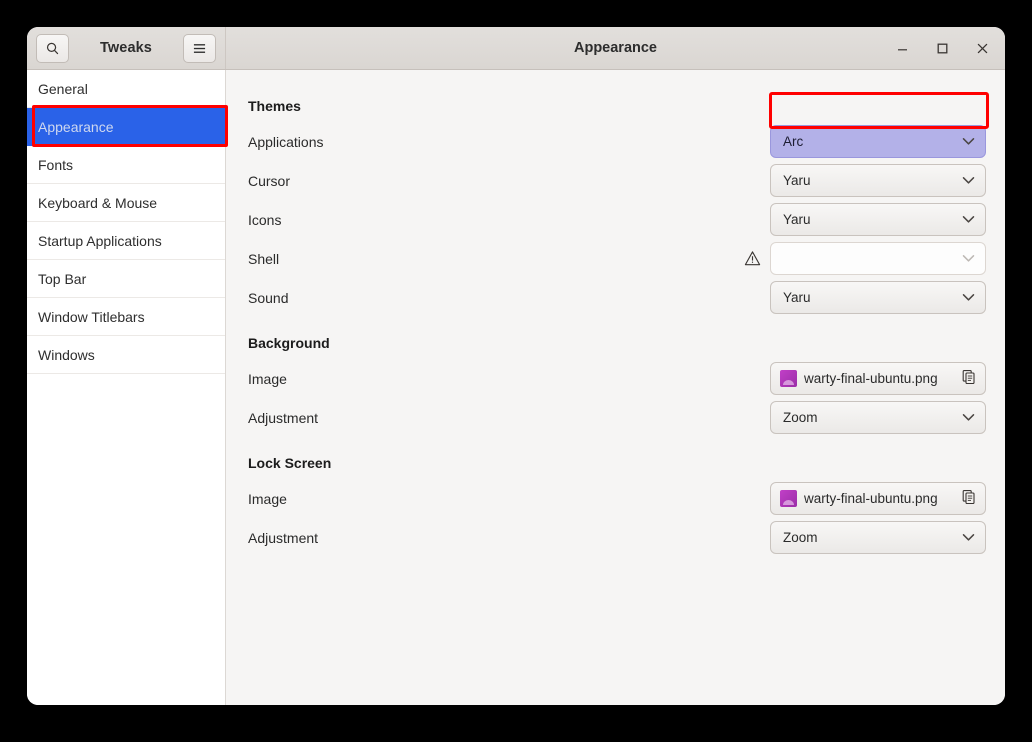 The height and width of the screenshot is (742, 1032). I want to click on icons-dropdown: Yaru, so click(878, 219).